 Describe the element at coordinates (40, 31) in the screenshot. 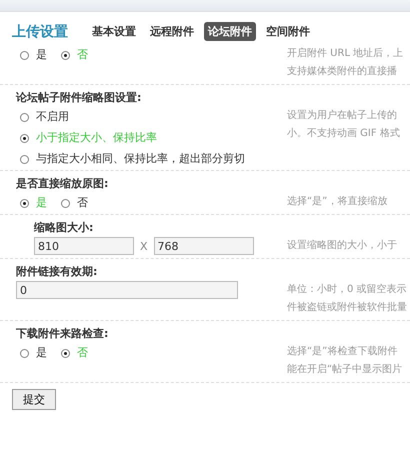

I see `page-title: 上传设置` at that location.